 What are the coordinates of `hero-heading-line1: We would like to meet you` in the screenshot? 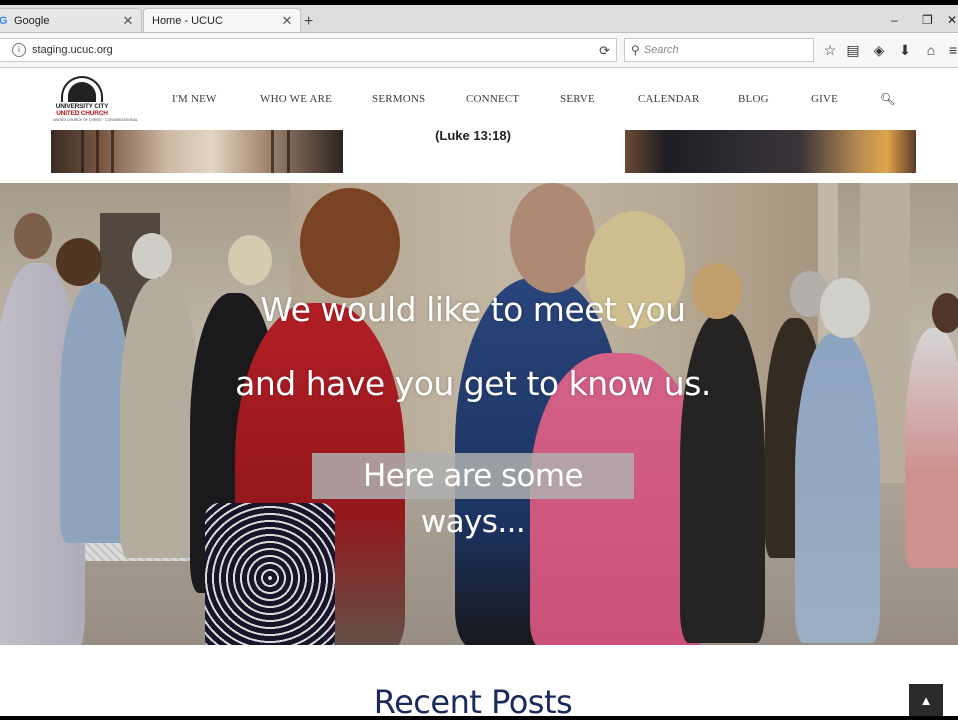 It's located at (473, 309).